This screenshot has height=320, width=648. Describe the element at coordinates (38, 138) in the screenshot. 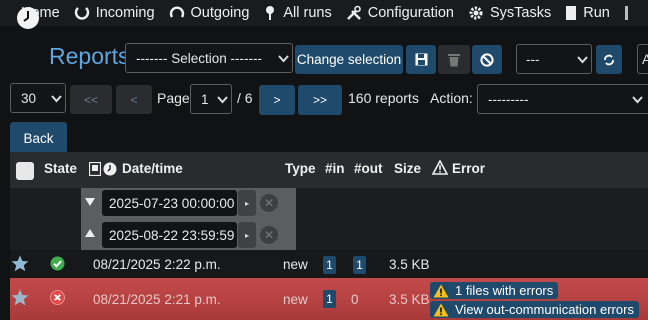

I see `back-button: Back` at that location.